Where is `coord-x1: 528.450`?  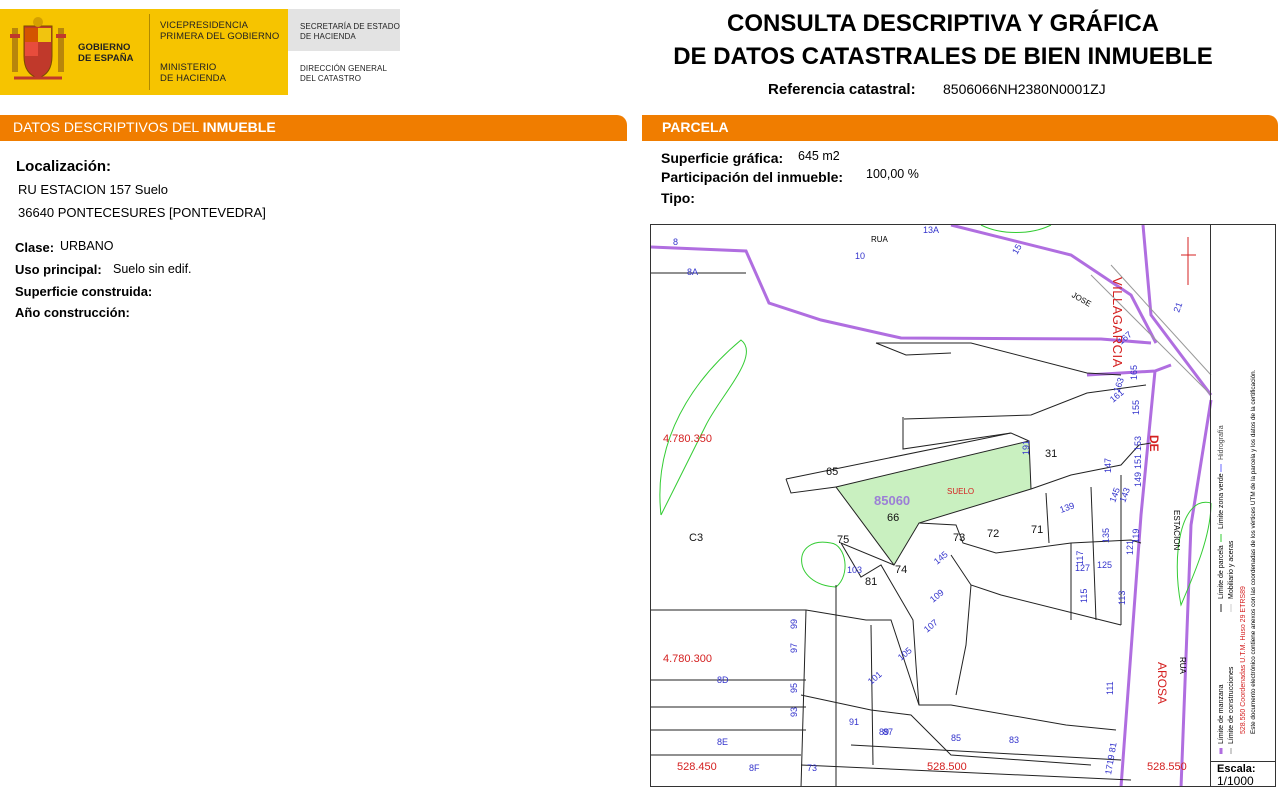
coord-x1: 528.450 is located at coordinates (697, 767).